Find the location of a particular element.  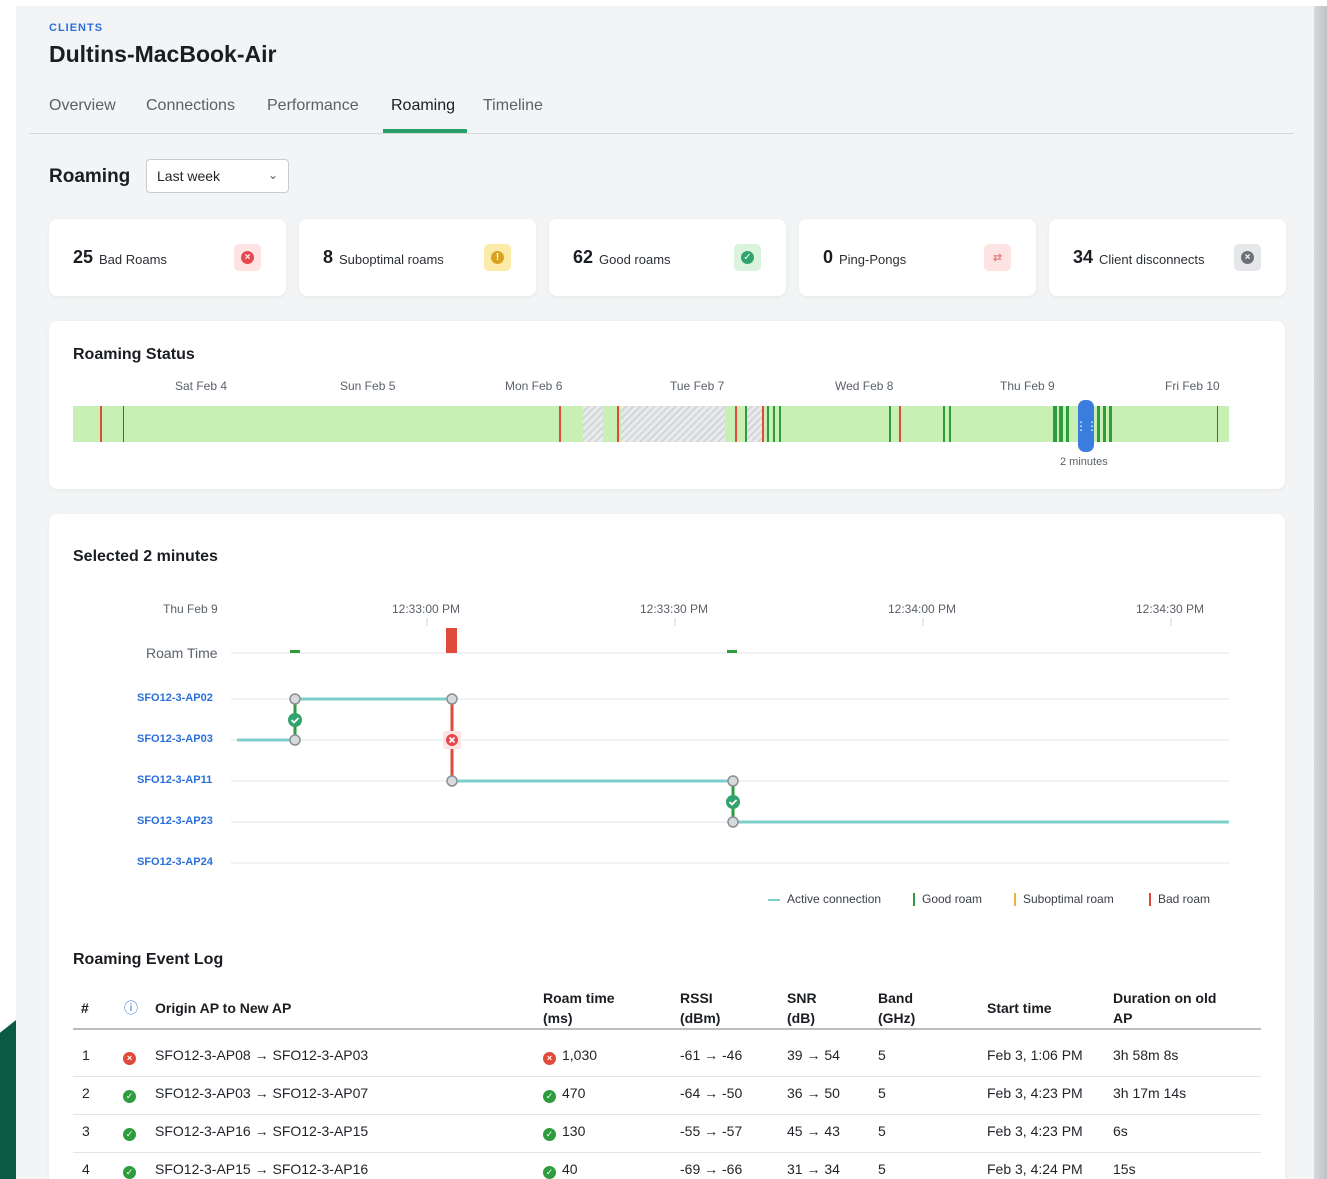

page-title: Dultins-MacBook-Air is located at coordinates (163, 54).